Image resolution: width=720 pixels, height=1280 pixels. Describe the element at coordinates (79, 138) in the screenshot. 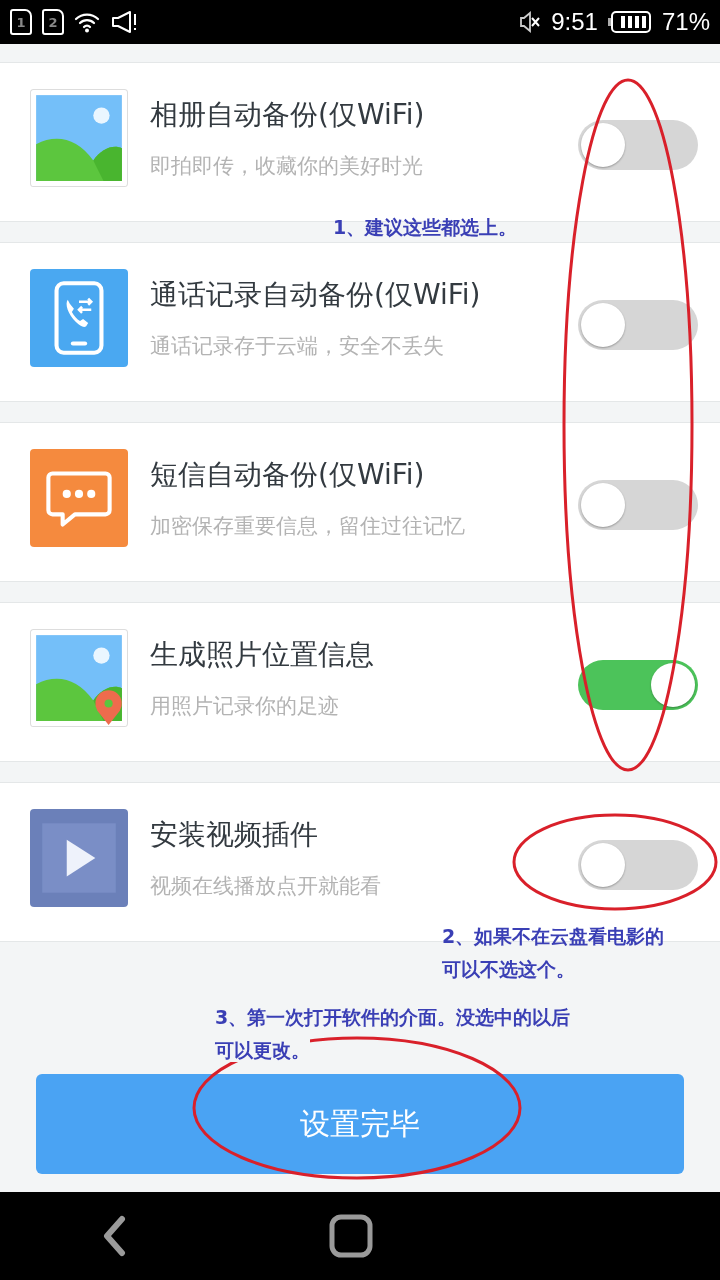

I see `landscape-icon` at that location.